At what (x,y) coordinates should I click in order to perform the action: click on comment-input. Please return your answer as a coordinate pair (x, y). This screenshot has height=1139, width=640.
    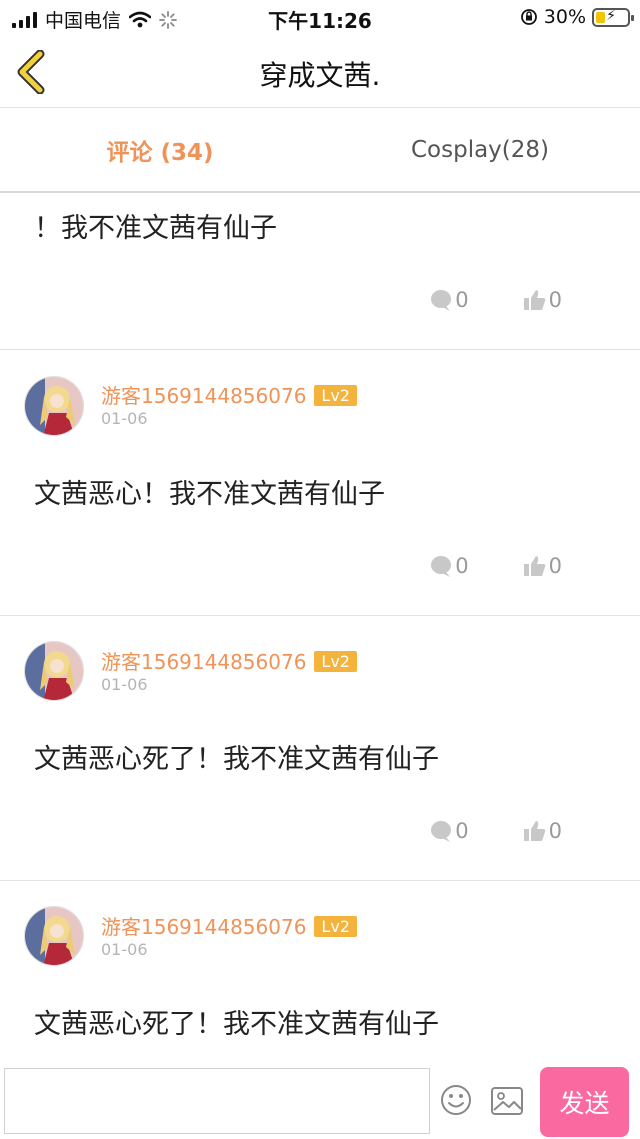
    Looking at the image, I should click on (217, 1101).